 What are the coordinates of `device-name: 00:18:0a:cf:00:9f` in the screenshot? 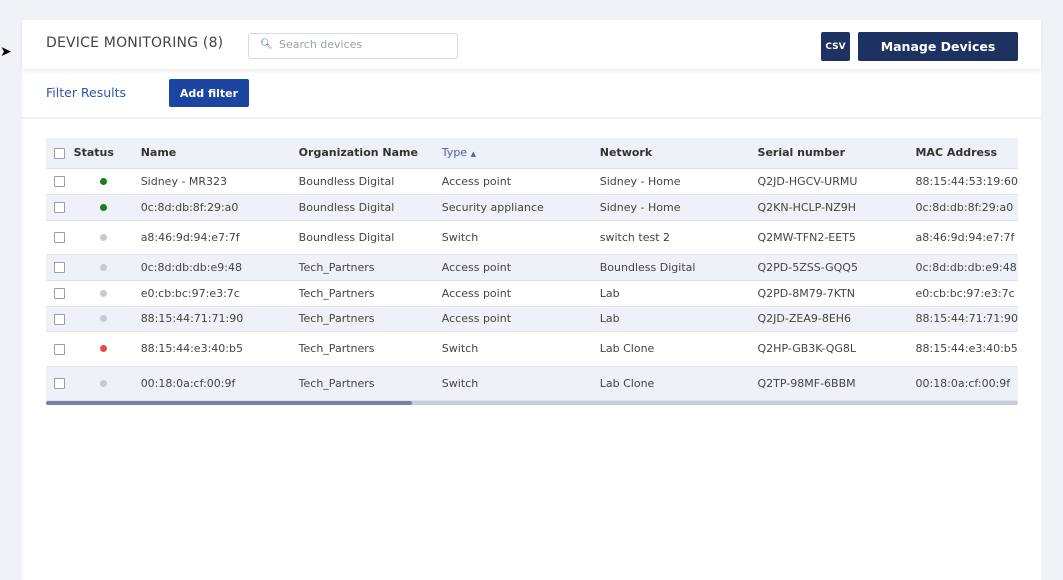 It's located at (219, 383).